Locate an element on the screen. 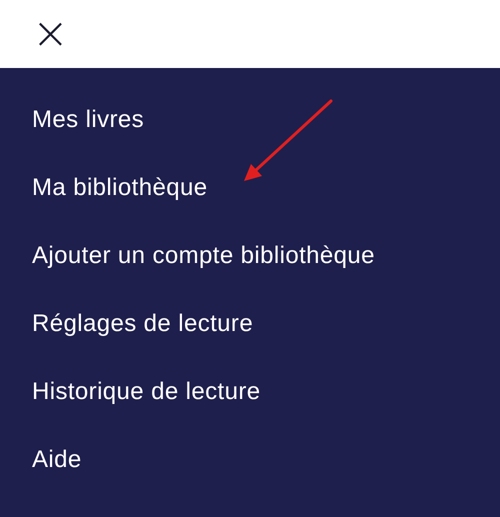  menu-item: Aide is located at coordinates (45, 460).